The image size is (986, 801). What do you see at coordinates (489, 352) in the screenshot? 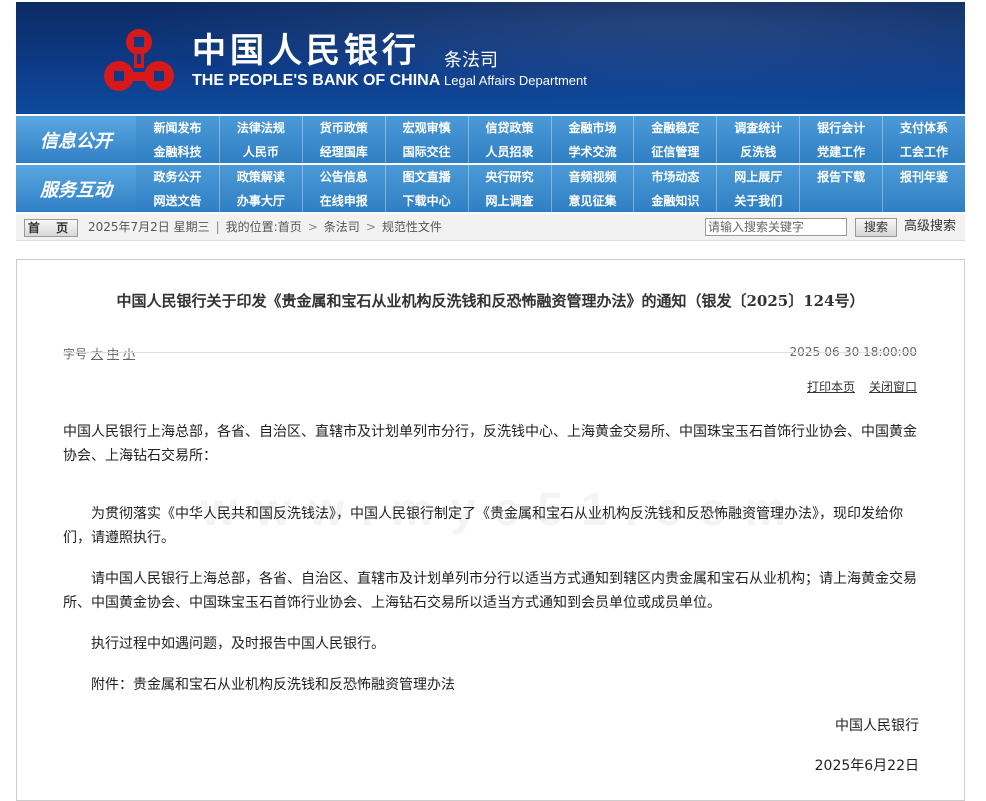
I see `meta-divider` at bounding box center [489, 352].